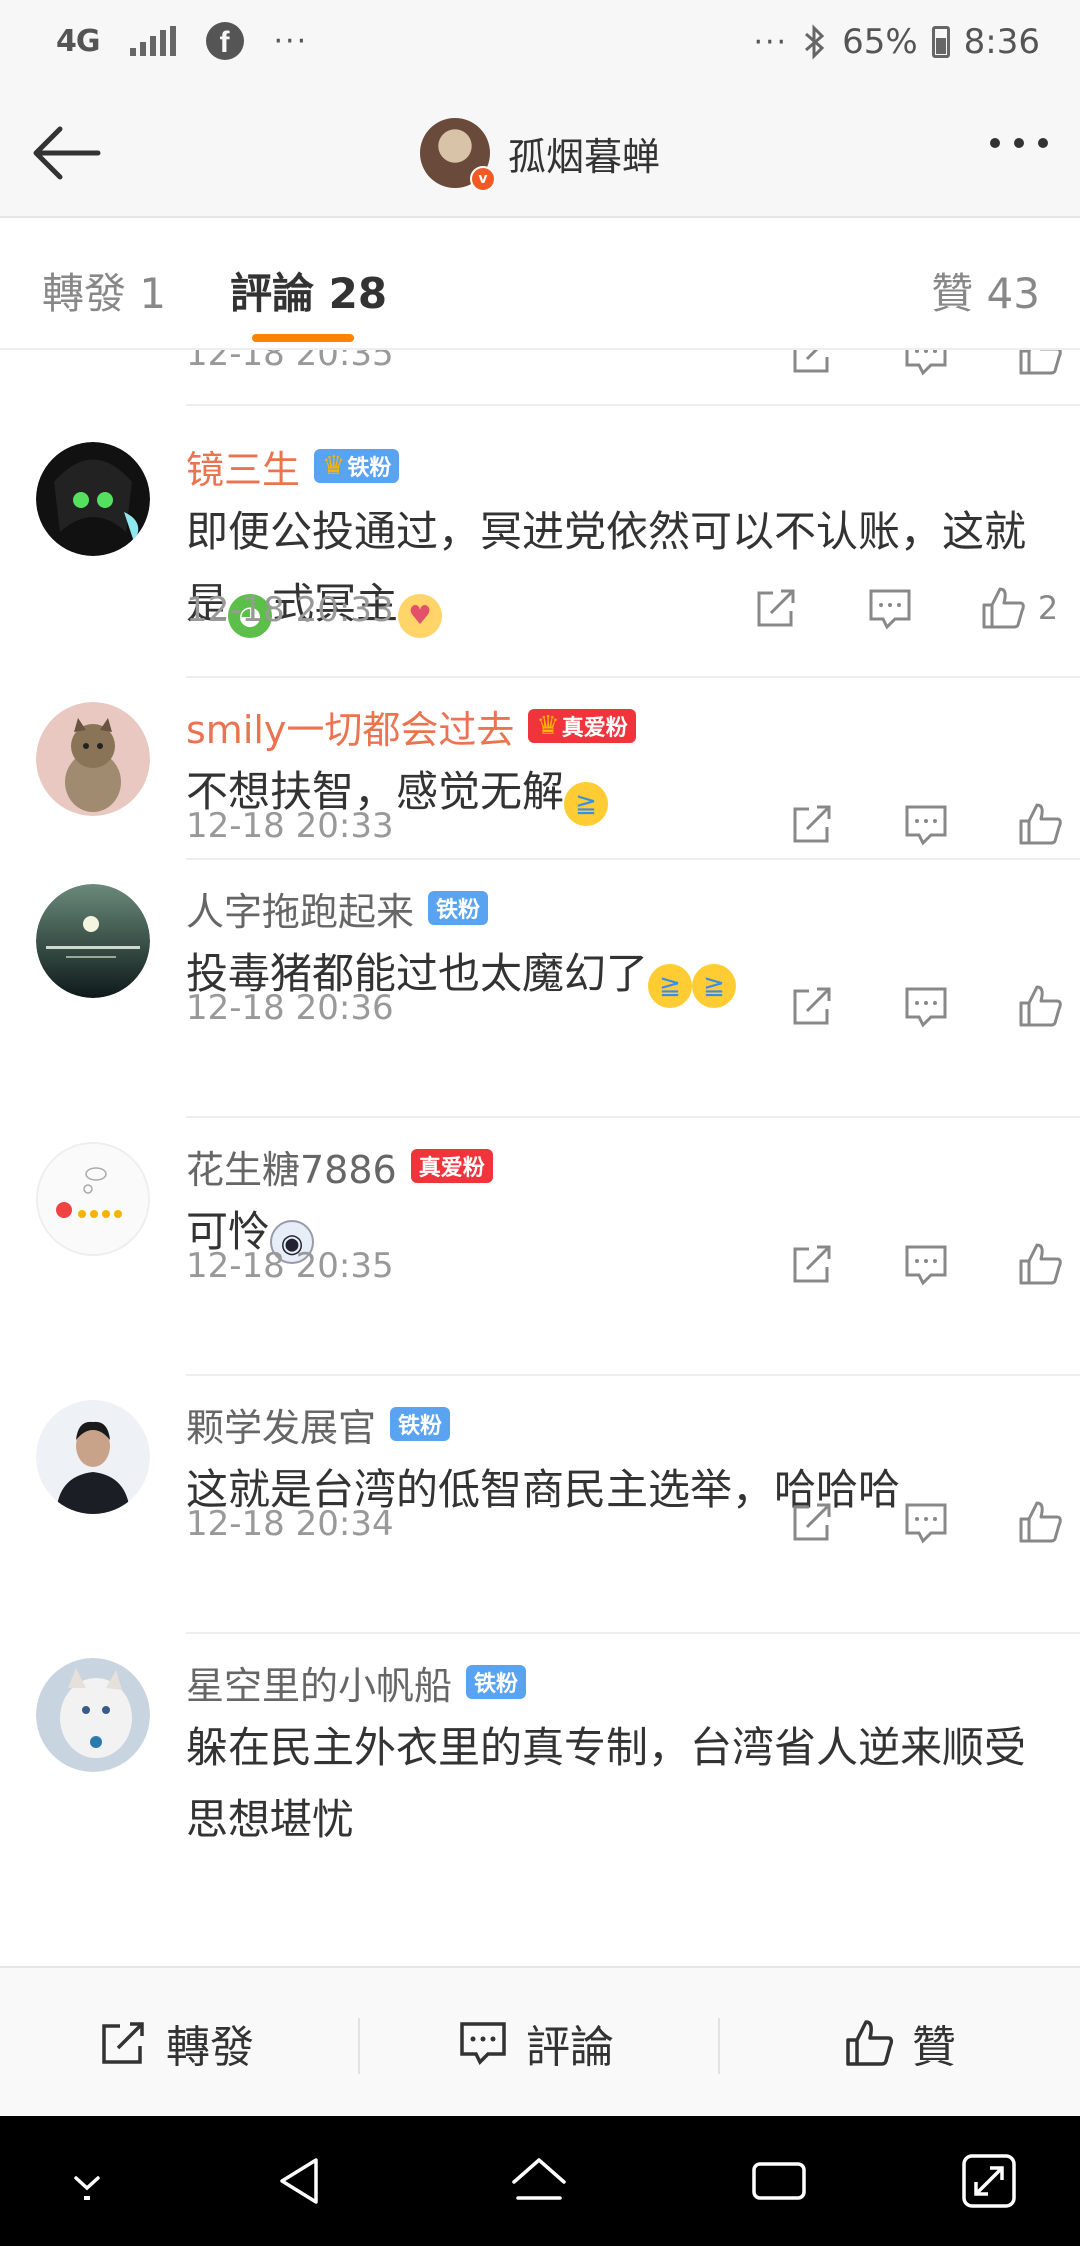 The width and height of the screenshot is (1080, 2246). I want to click on expand-icon, so click(989, 2181).